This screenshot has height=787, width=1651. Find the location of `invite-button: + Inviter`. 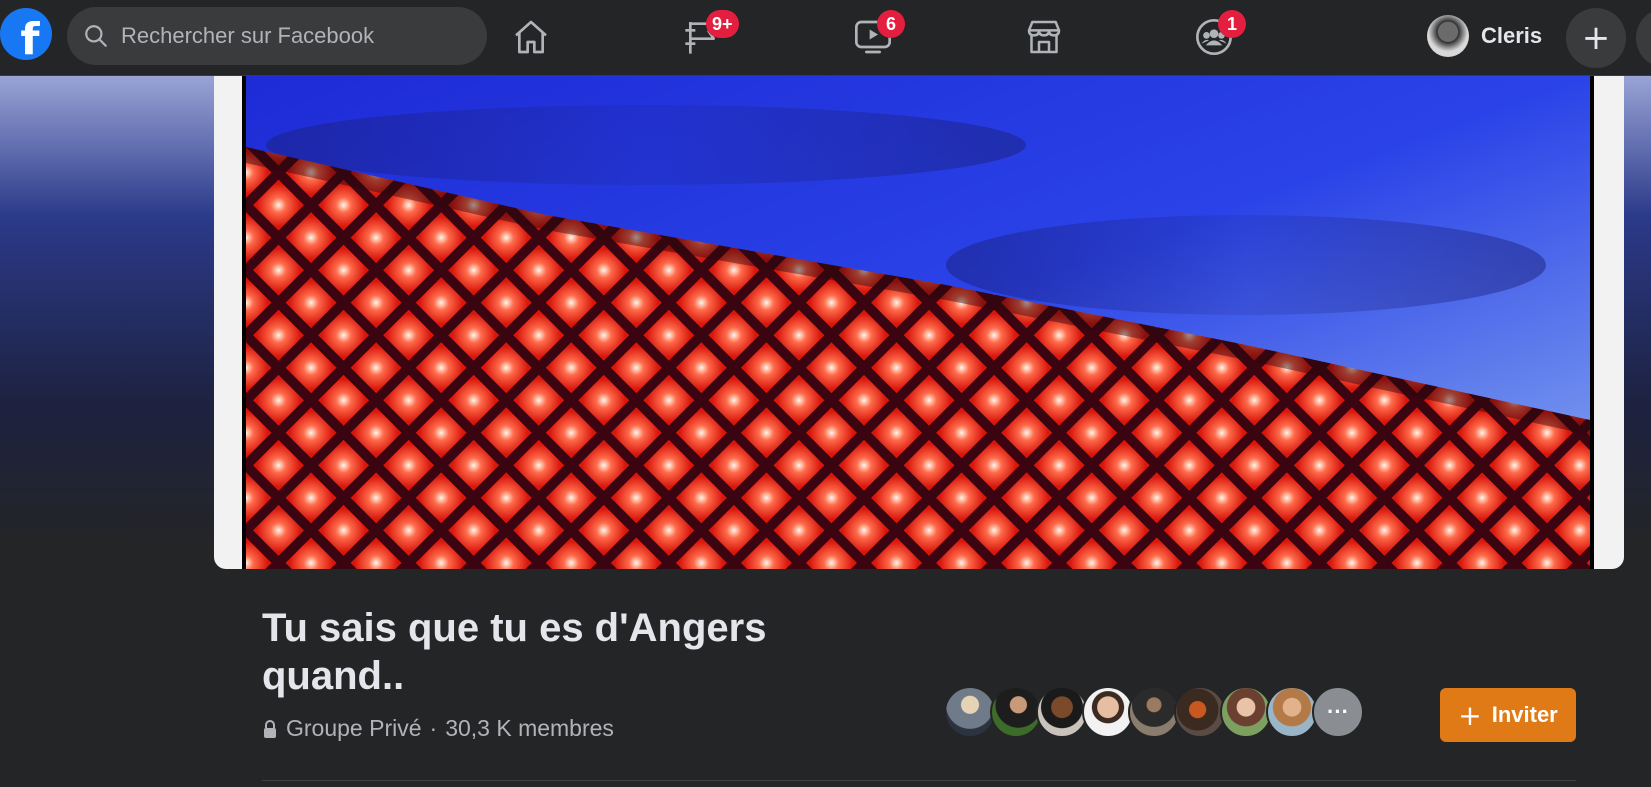

invite-button: + Inviter is located at coordinates (1508, 715).